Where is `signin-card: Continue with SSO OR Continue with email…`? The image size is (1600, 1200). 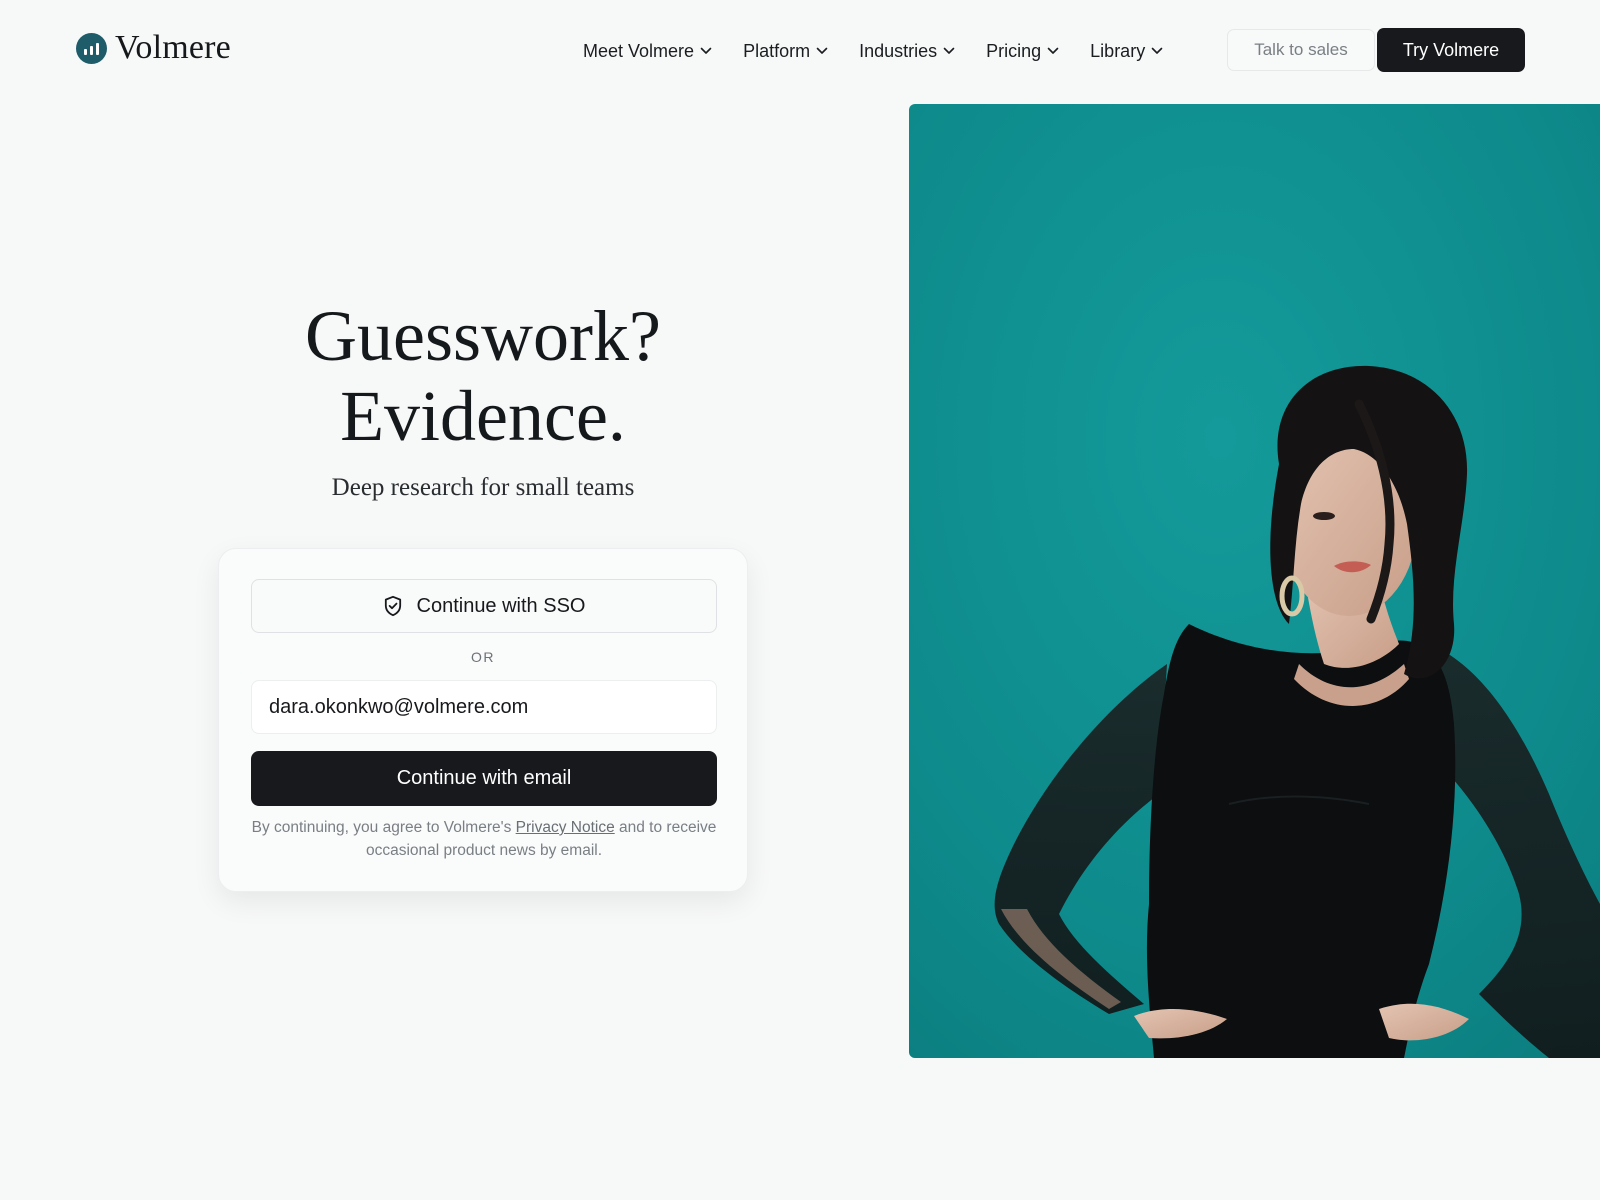
signin-card: Continue with SSO OR Continue with email… is located at coordinates (483, 720).